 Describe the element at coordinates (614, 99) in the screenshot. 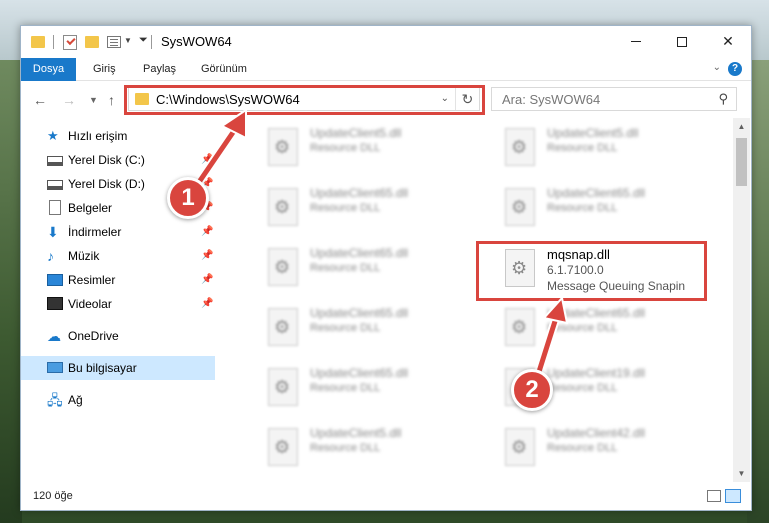

I see `search-box: Ara: SysWOW64 ⚲` at that location.